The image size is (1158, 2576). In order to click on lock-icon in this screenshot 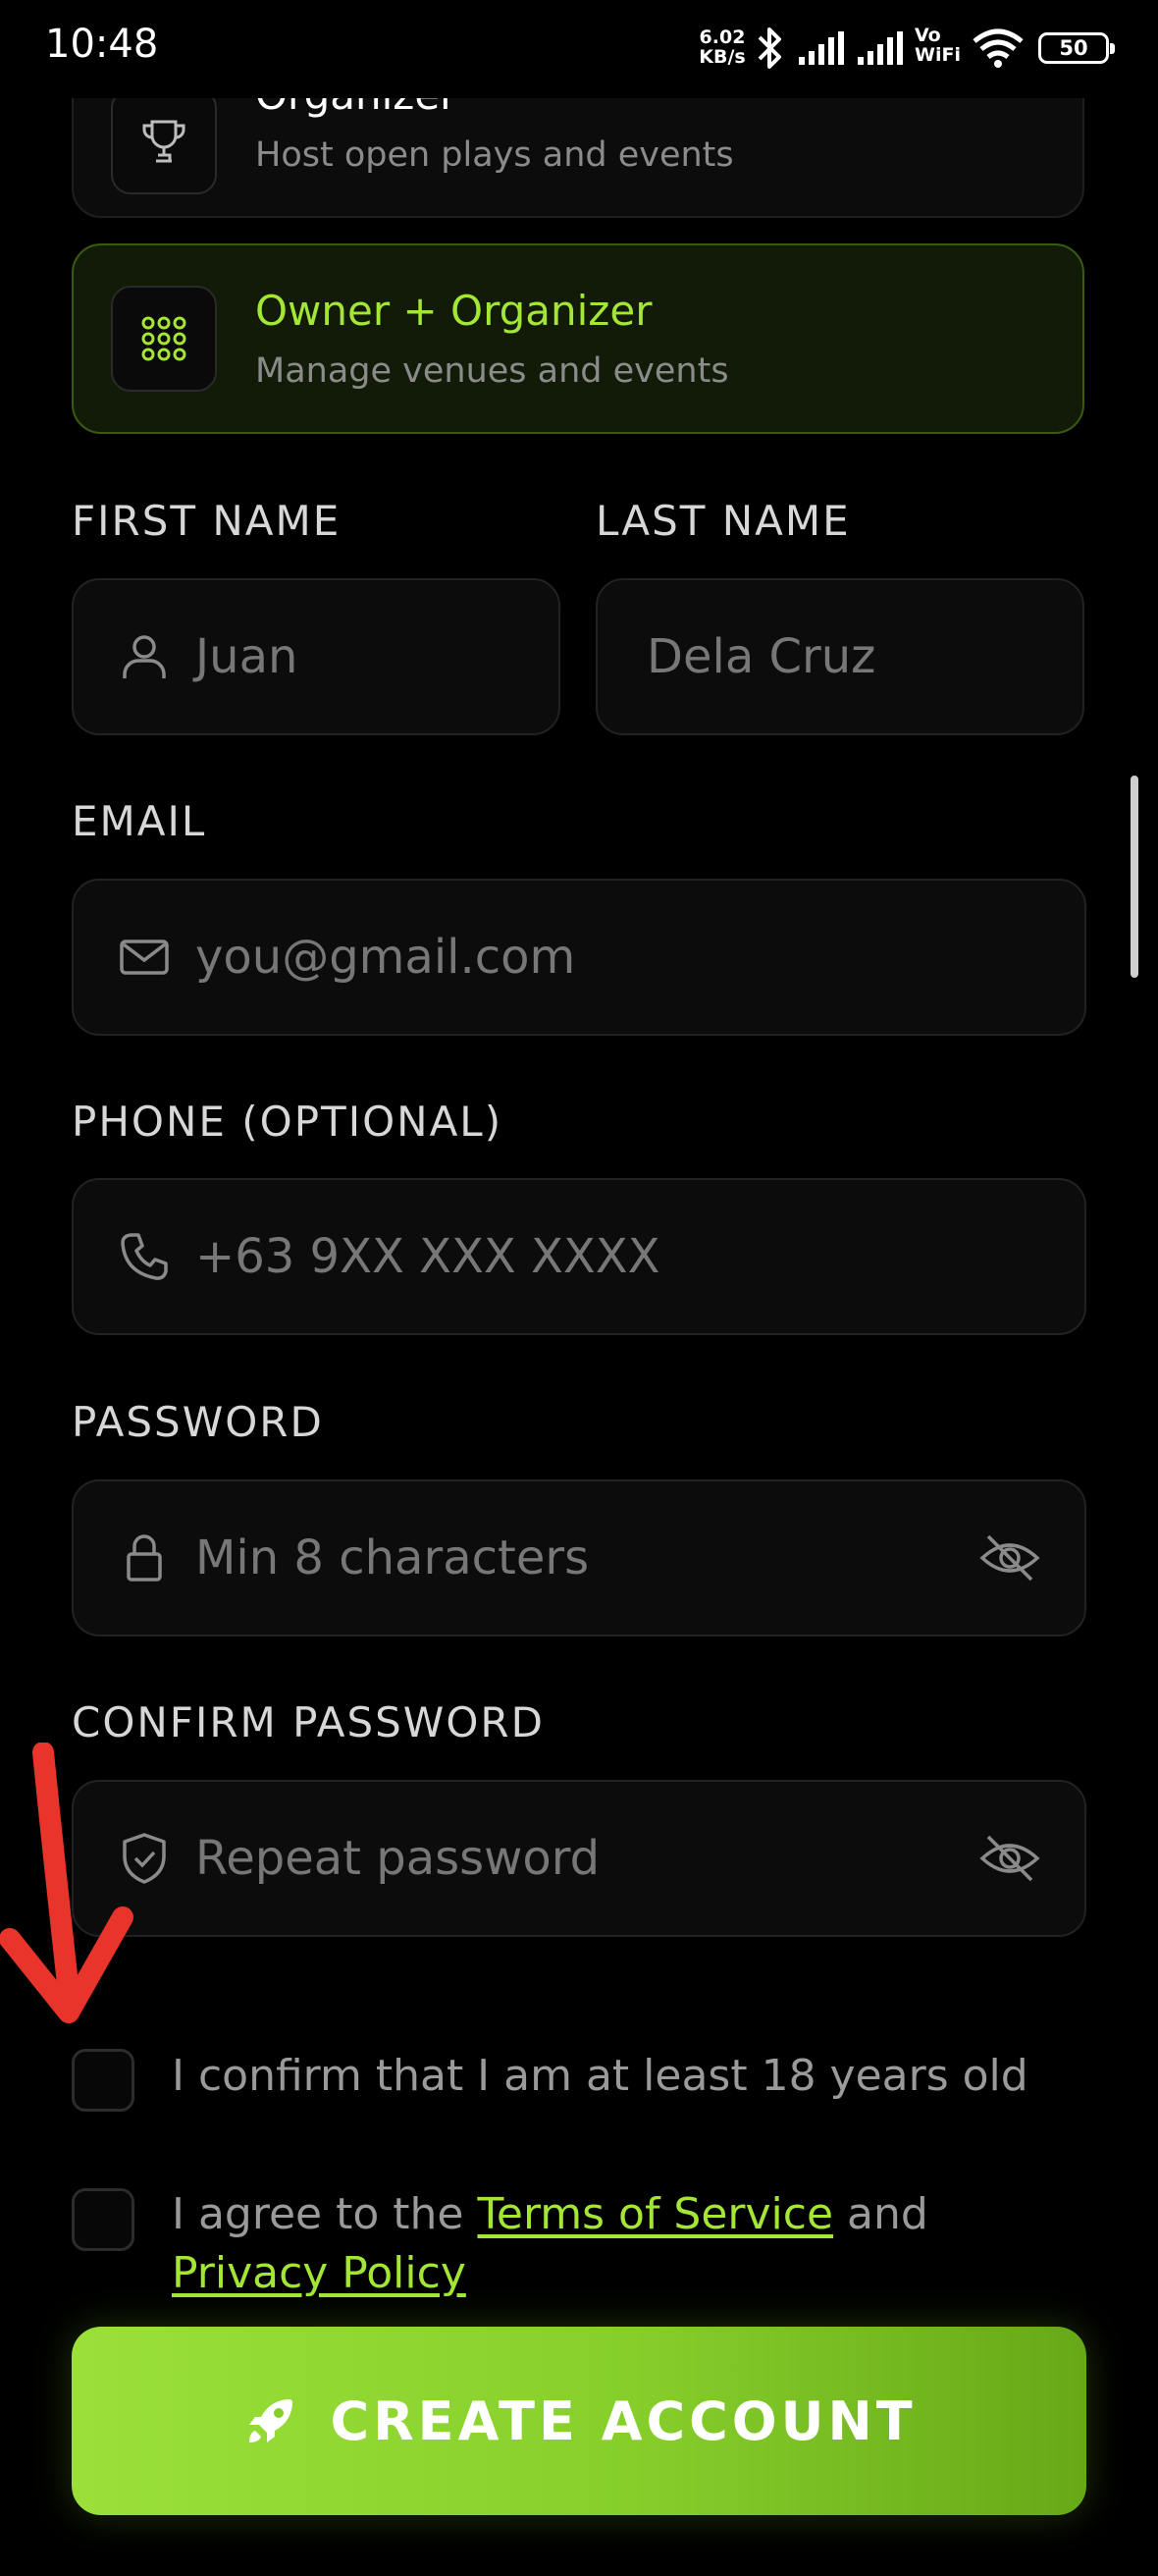, I will do `click(144, 1558)`.